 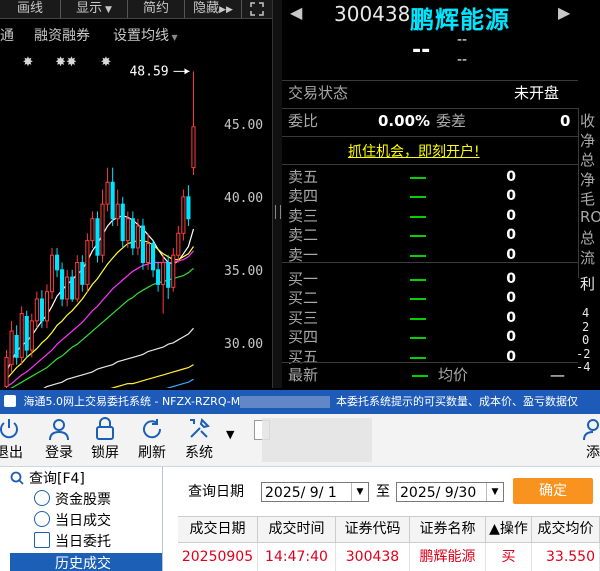 I want to click on tab-tong: 通, so click(x=7, y=35).